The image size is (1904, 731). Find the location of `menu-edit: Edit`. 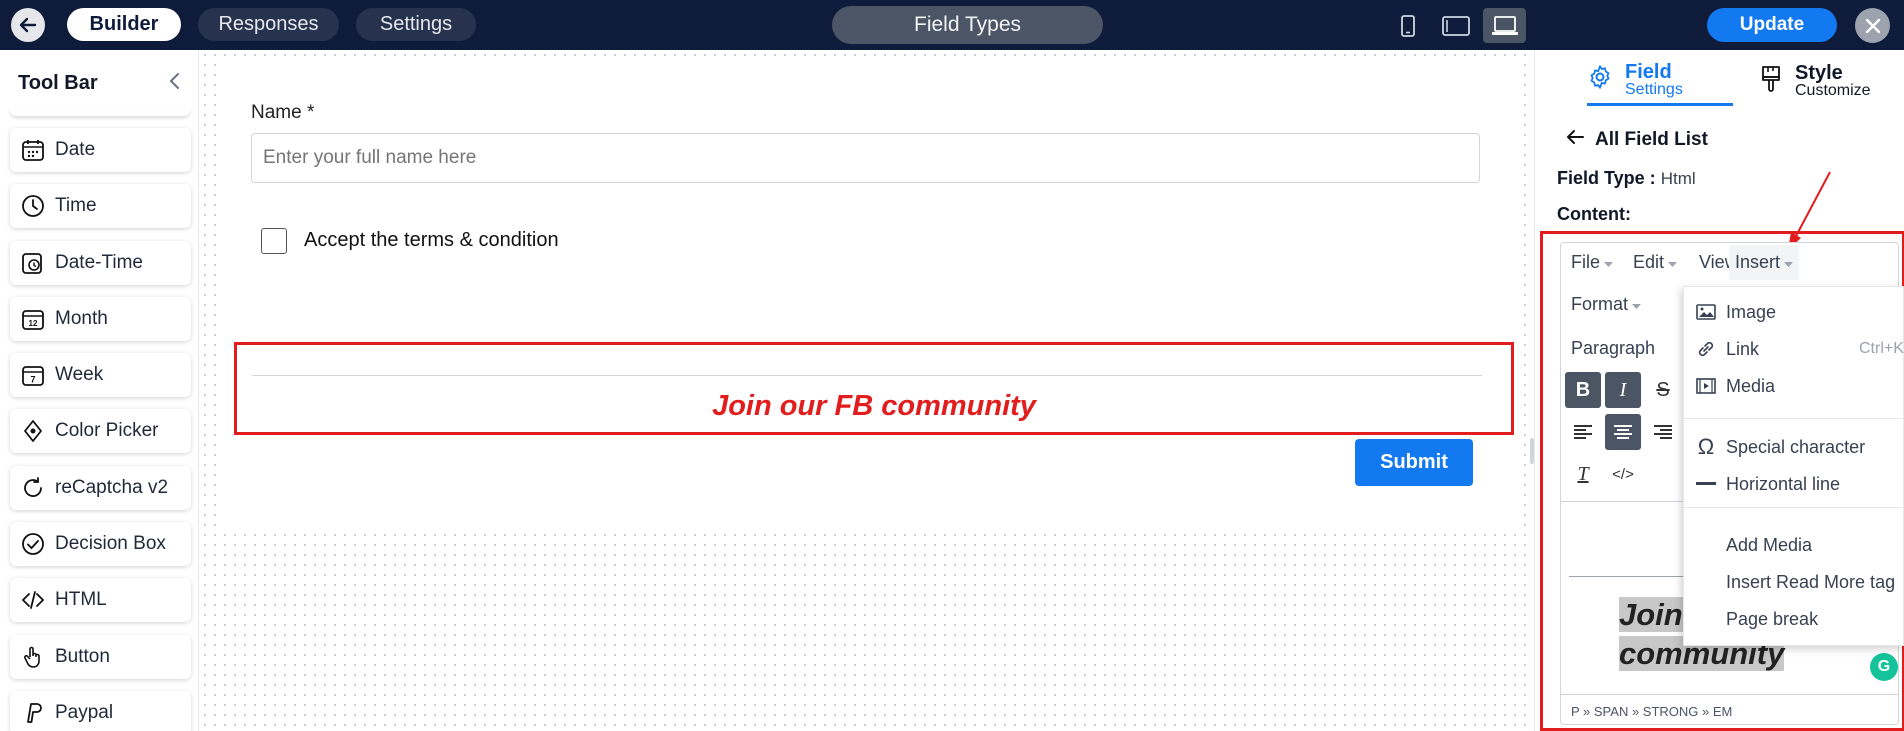

menu-edit: Edit is located at coordinates (1655, 262).